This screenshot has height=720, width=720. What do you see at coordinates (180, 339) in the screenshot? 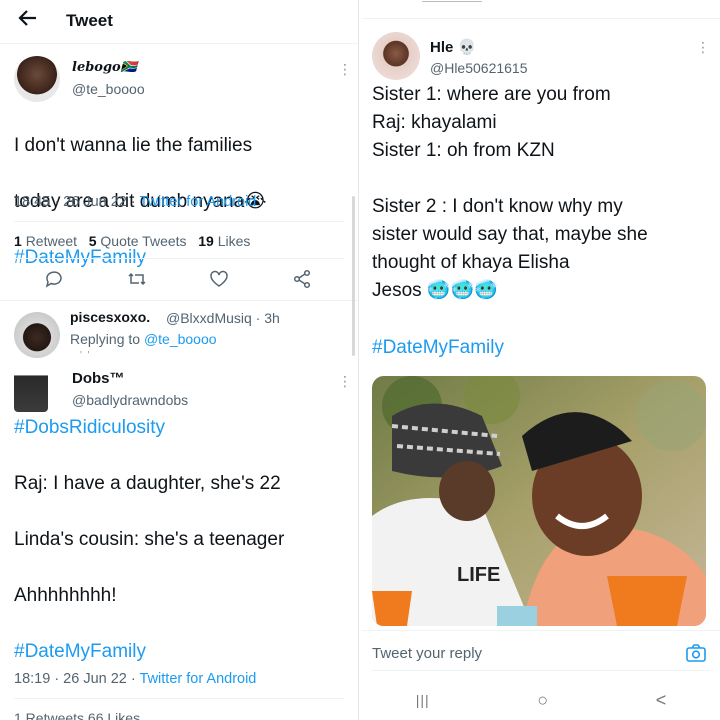
I see `mention-link: @te_boooo` at bounding box center [180, 339].